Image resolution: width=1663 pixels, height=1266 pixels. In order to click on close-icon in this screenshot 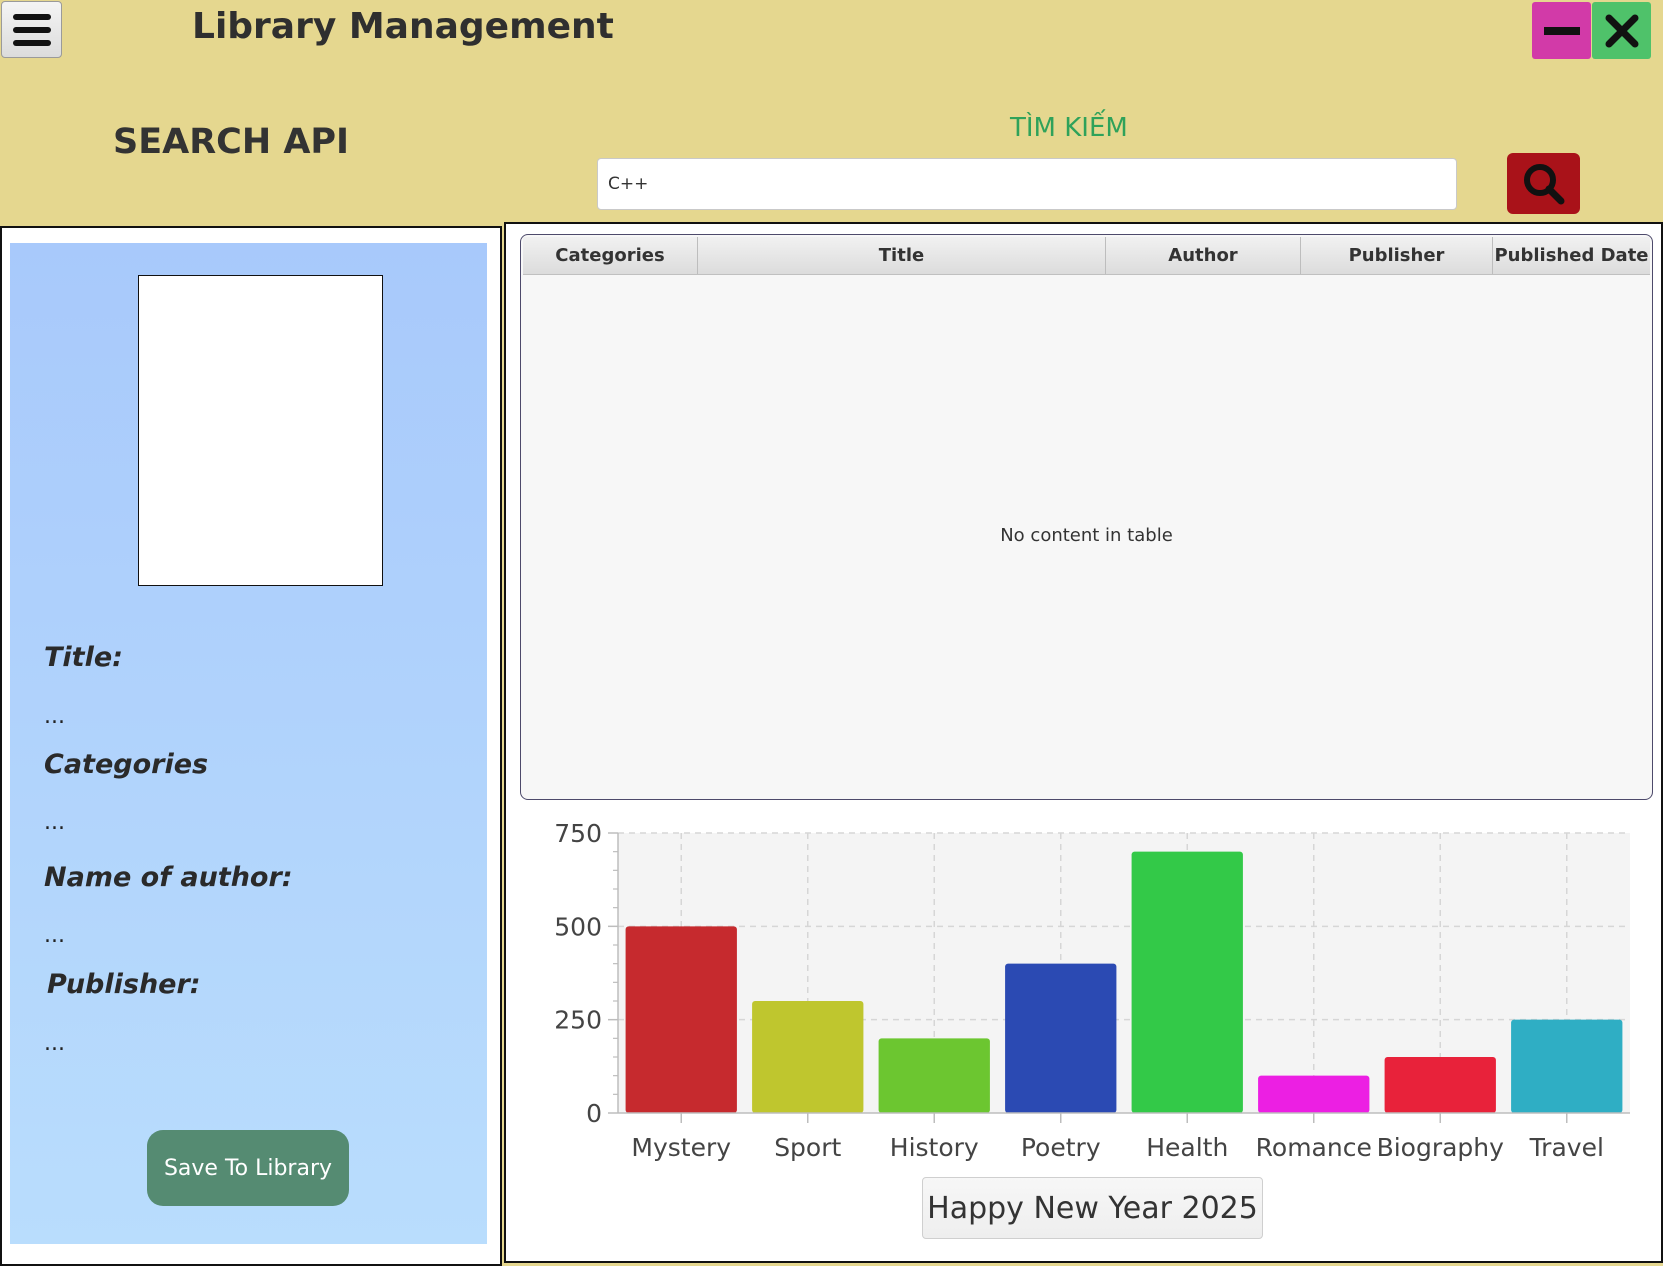, I will do `click(1621, 30)`.